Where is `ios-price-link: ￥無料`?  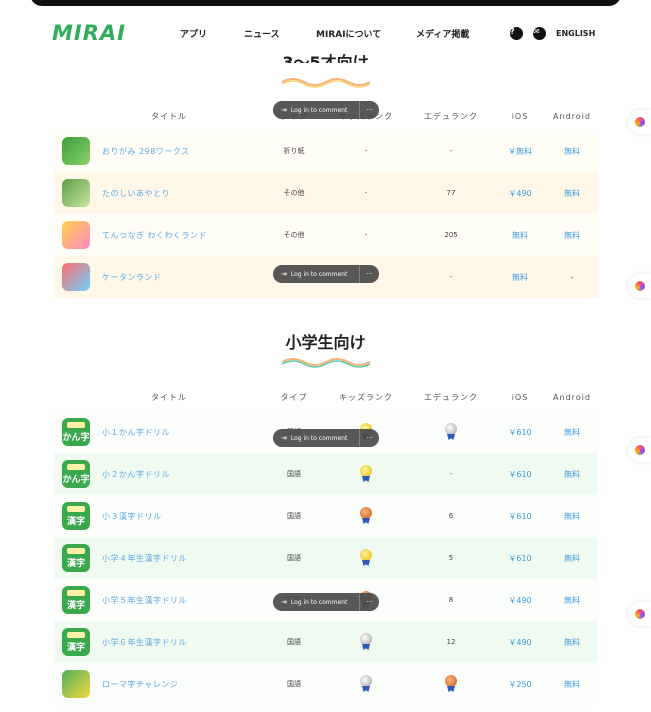
ios-price-link: ￥無料 is located at coordinates (520, 151).